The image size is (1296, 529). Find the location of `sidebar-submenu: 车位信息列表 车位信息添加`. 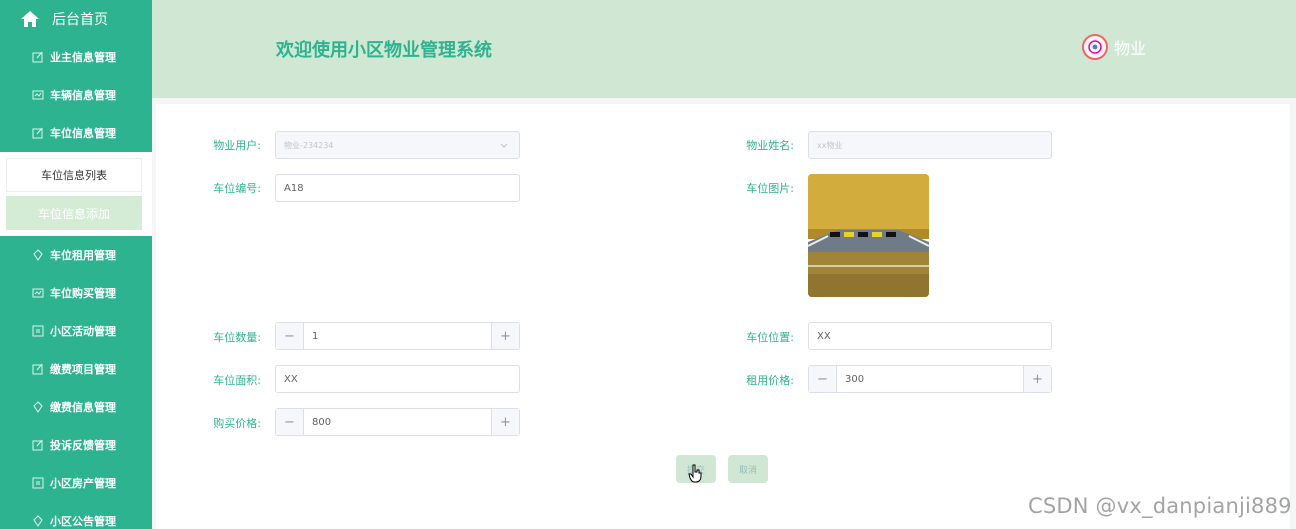

sidebar-submenu: 车位信息列表 车位信息添加 is located at coordinates (76, 194).